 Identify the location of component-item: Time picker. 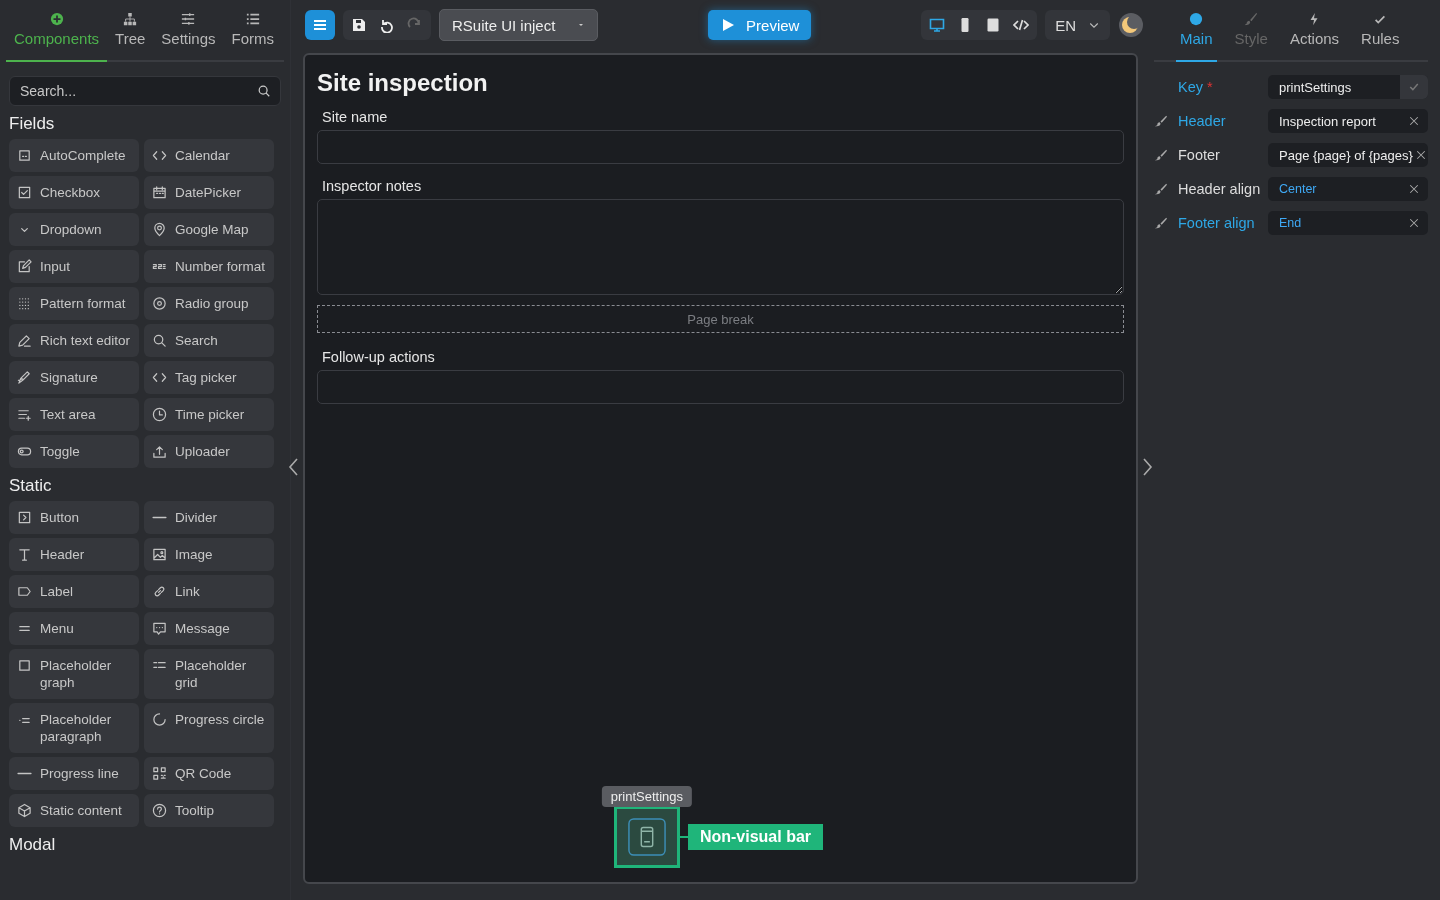
(209, 414).